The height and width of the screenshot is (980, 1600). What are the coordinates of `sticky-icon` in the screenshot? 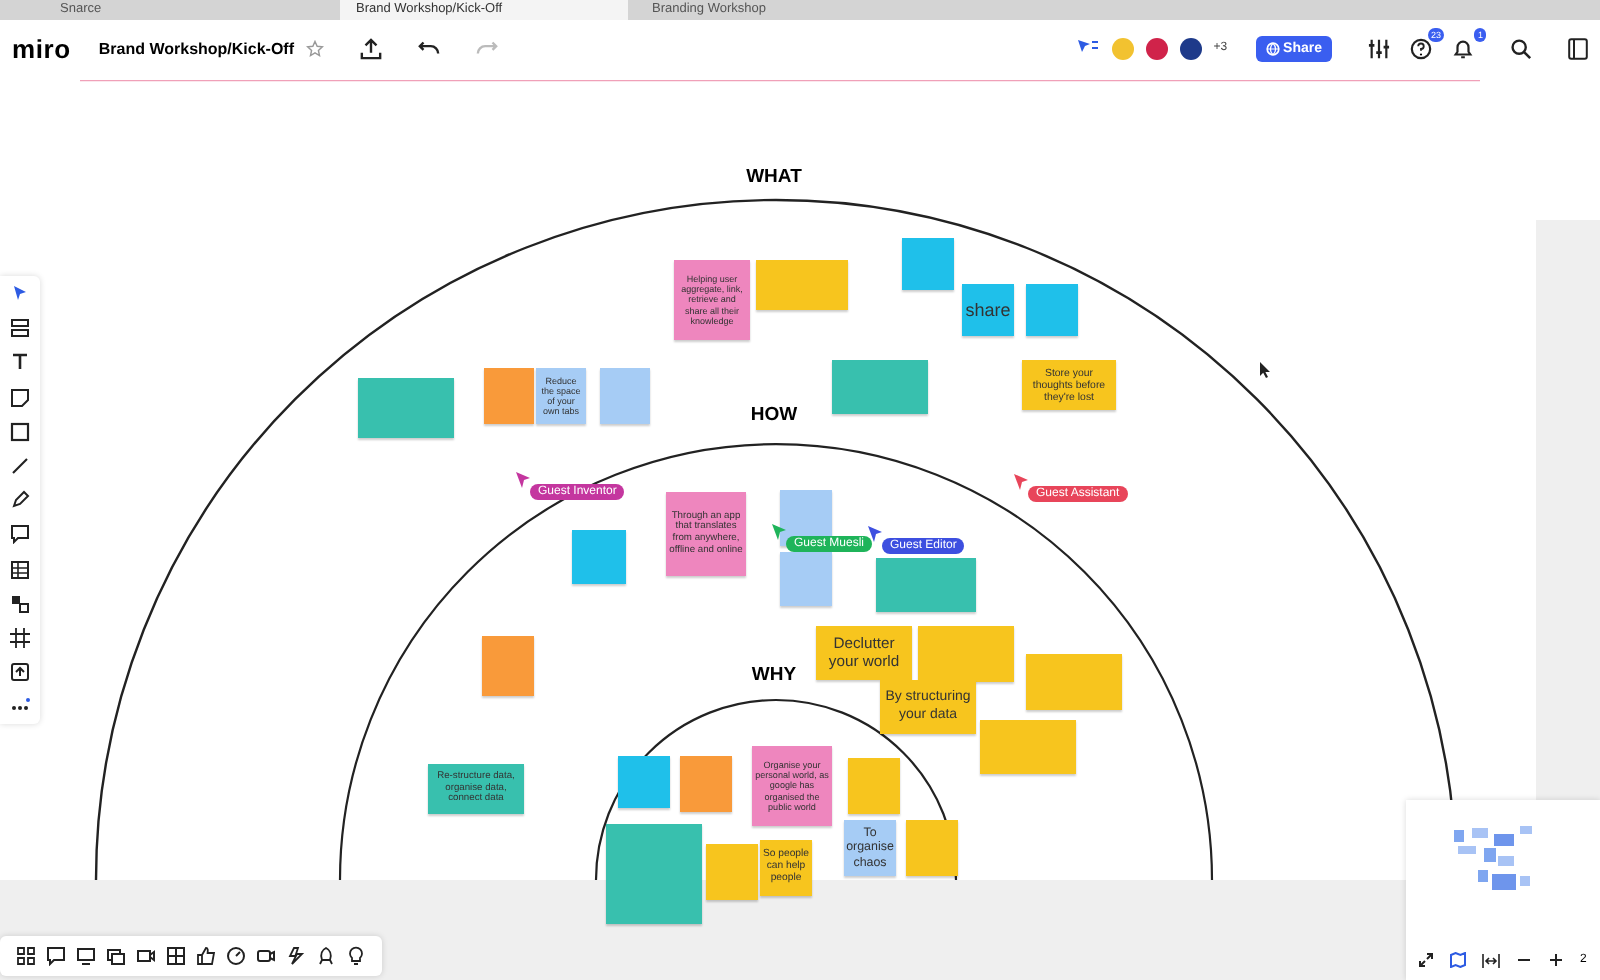 It's located at (20, 397).